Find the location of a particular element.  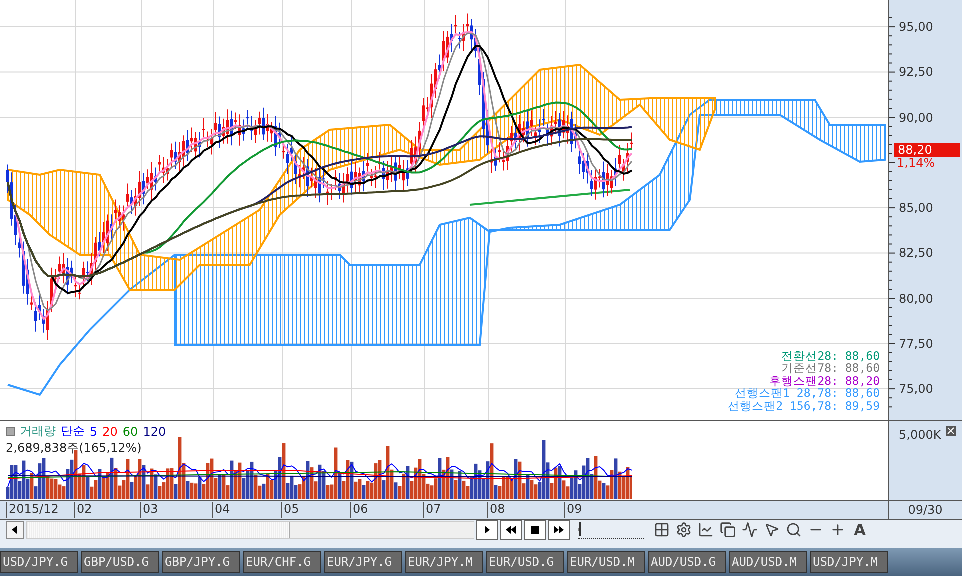

legend-text: 선행스팬2 156,78: 89,59 is located at coordinates (804, 406).